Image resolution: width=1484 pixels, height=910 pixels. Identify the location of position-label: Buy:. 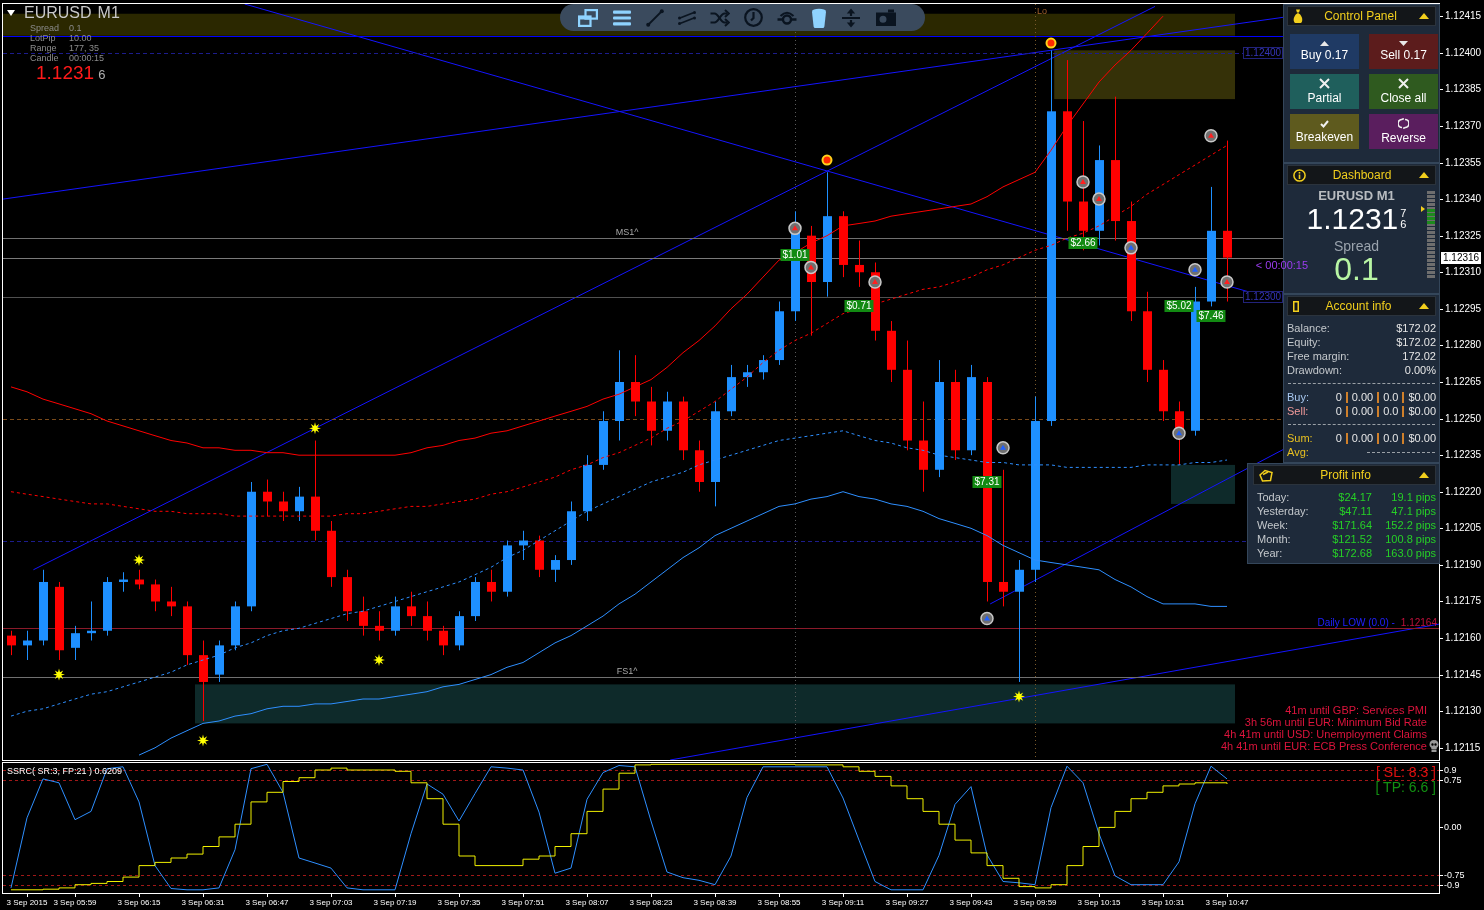
(1298, 397).